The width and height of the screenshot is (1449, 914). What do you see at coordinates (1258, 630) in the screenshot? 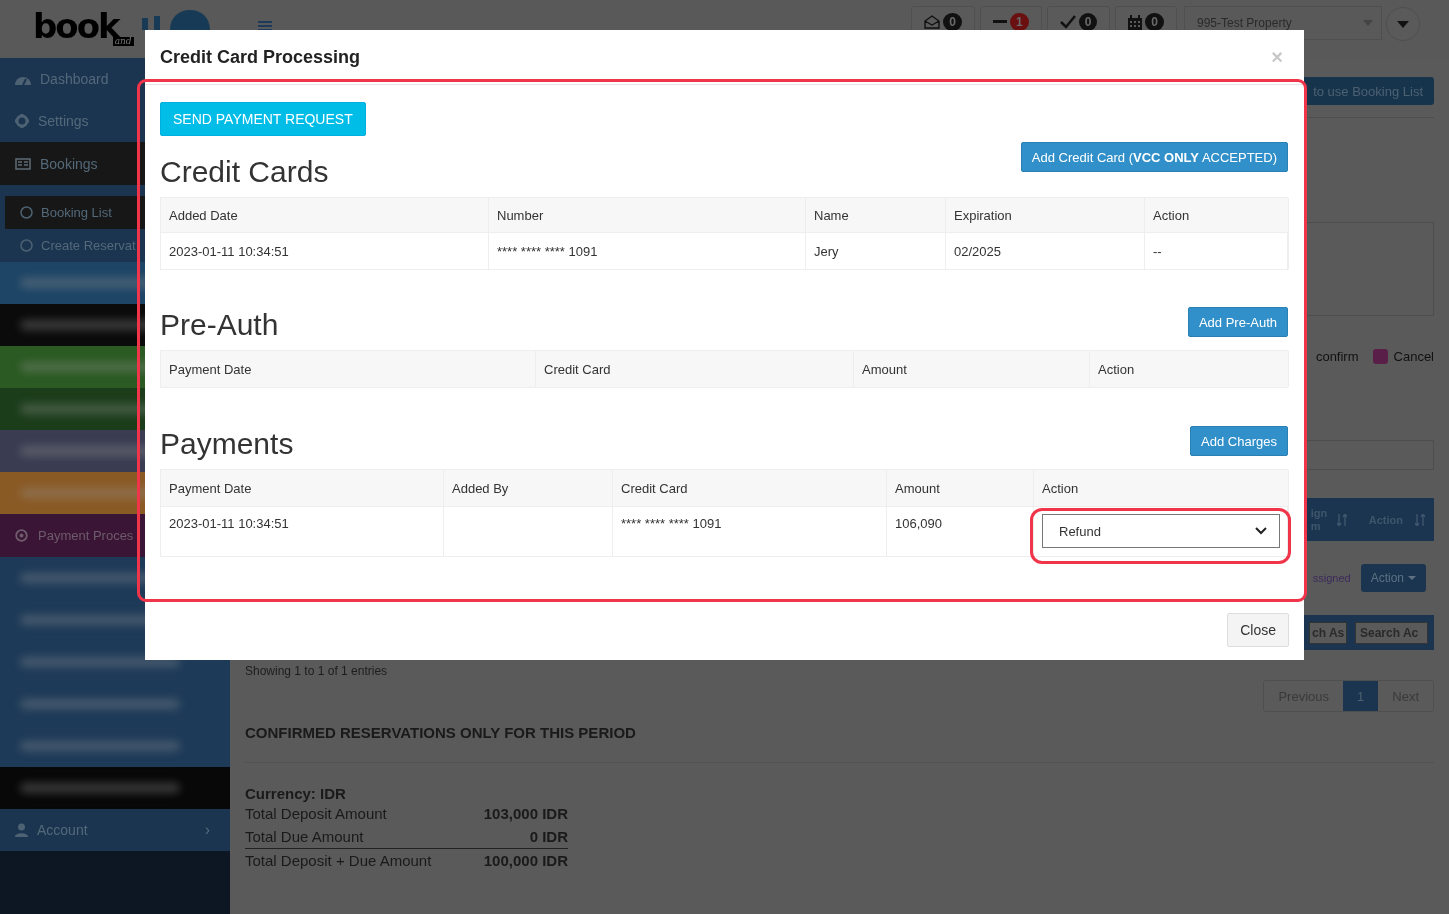
I see `close-button: Close` at bounding box center [1258, 630].